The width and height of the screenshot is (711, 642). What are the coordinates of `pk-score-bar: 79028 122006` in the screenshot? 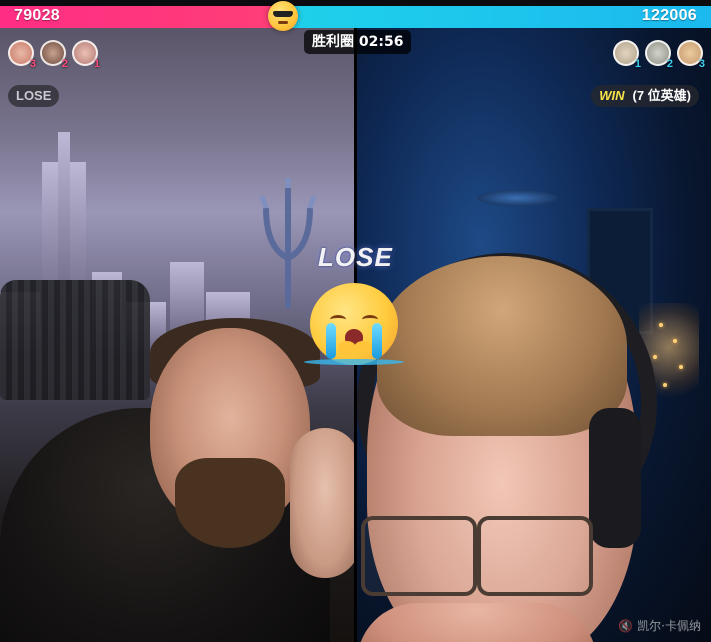 It's located at (355, 17).